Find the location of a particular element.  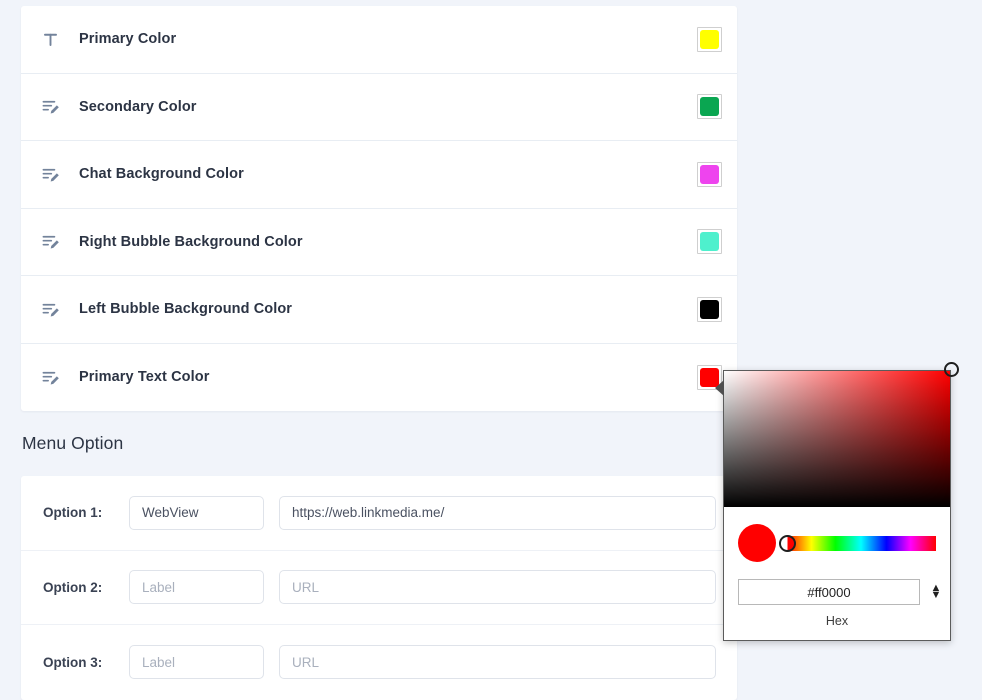

color-row-label: Right Bubble Background Color is located at coordinates (191, 241).